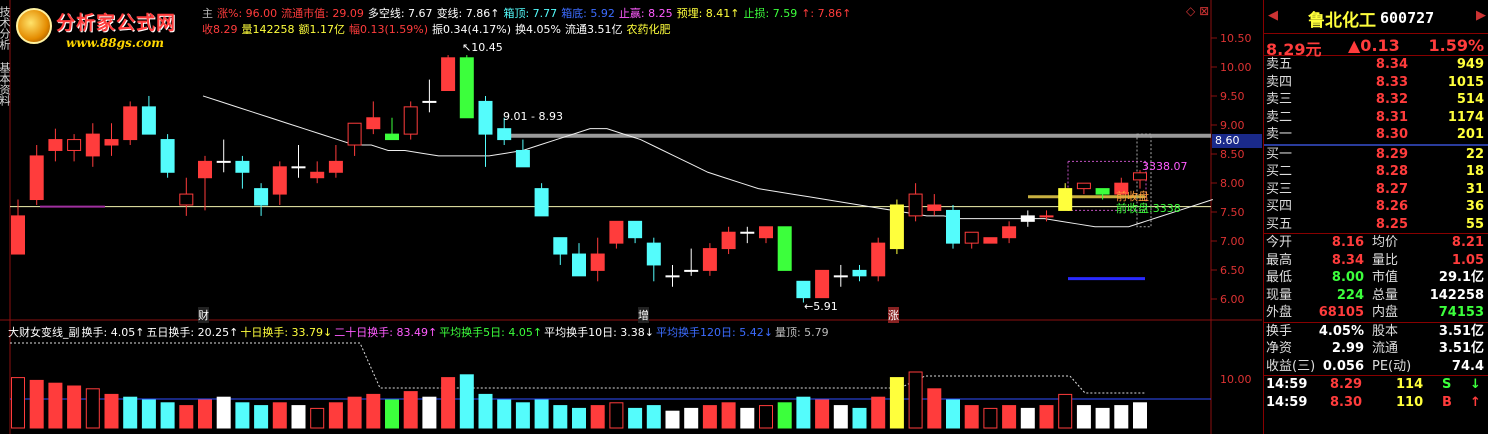 This screenshot has height=434, width=1488. What do you see at coordinates (1341, 331) in the screenshot?
I see `row-value: 4.05%` at bounding box center [1341, 331].